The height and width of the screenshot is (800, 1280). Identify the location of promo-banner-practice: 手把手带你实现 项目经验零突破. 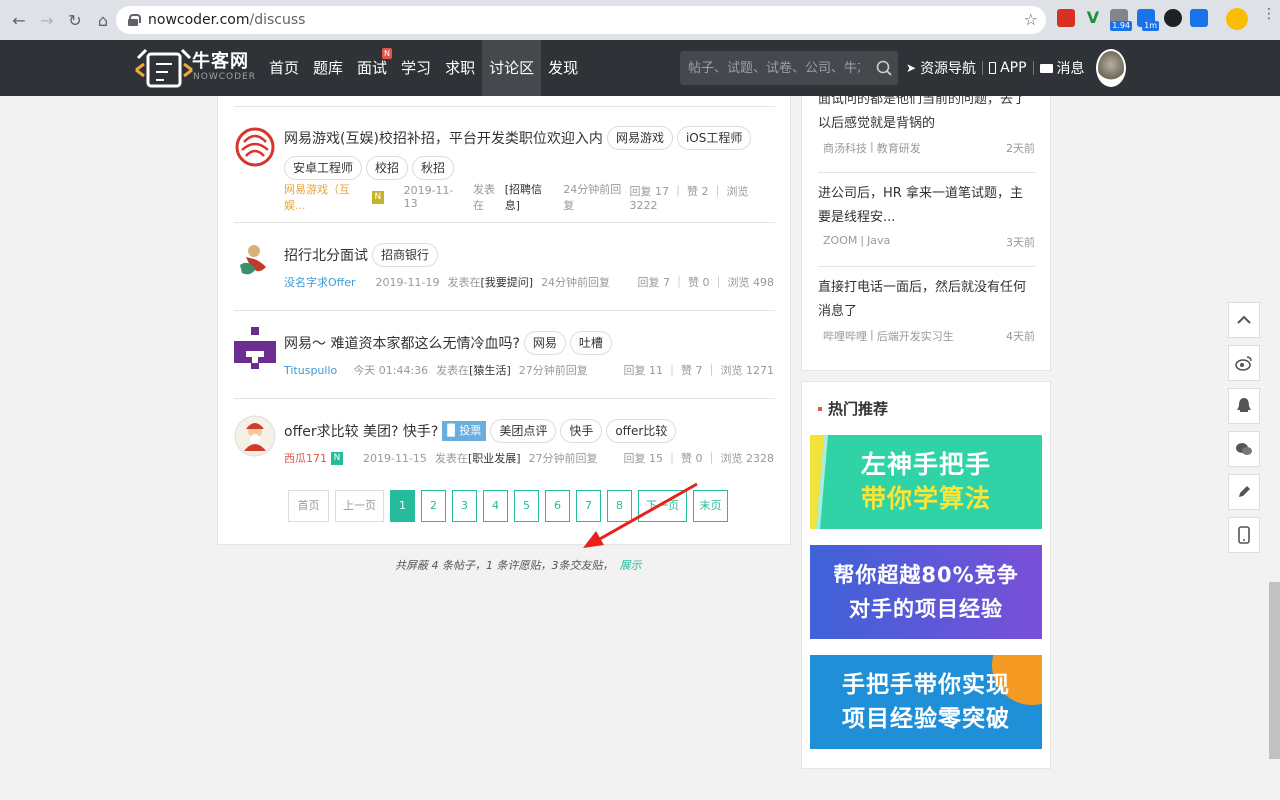
(926, 702).